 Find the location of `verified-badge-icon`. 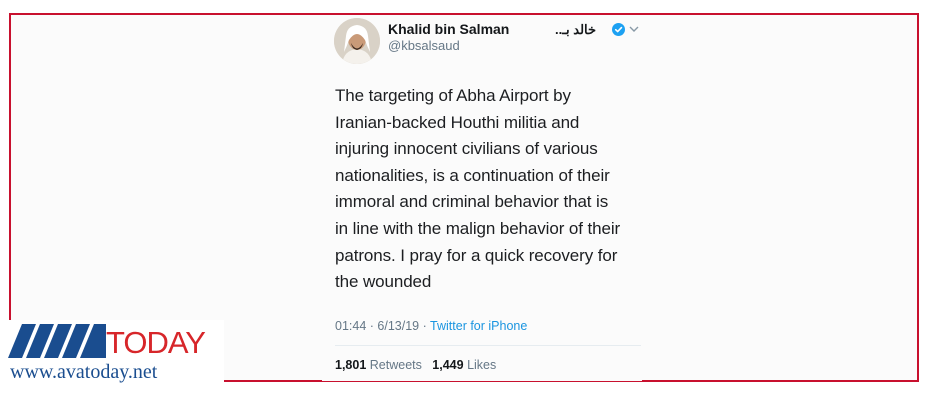

verified-badge-icon is located at coordinates (618, 29).